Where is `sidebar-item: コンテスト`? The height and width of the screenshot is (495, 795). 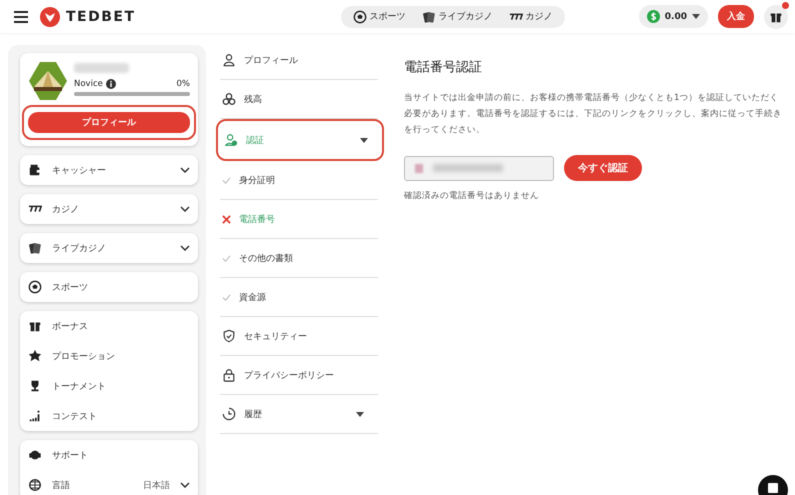 sidebar-item: コンテスト is located at coordinates (109, 416).